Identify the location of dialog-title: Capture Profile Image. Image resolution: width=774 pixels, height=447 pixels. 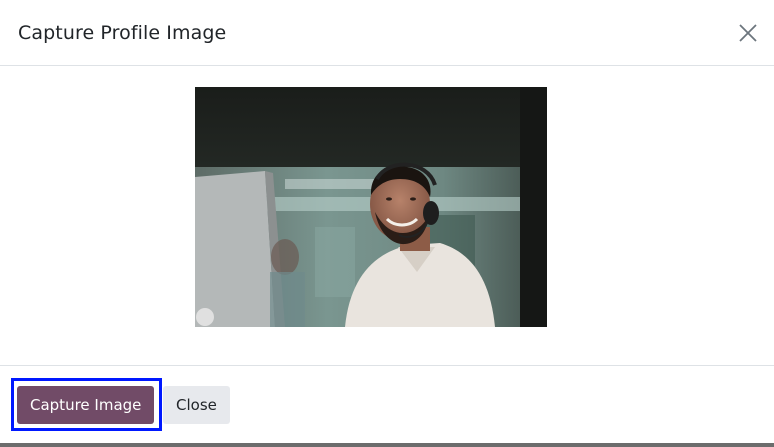
(122, 33).